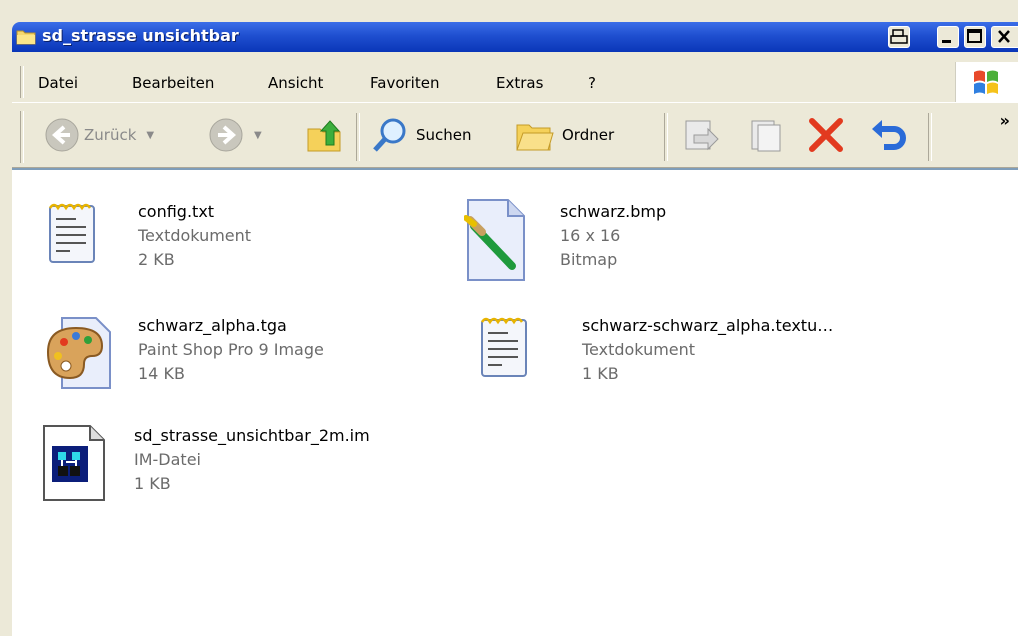  Describe the element at coordinates (176, 211) in the screenshot. I see `file-name: config.txt` at that location.